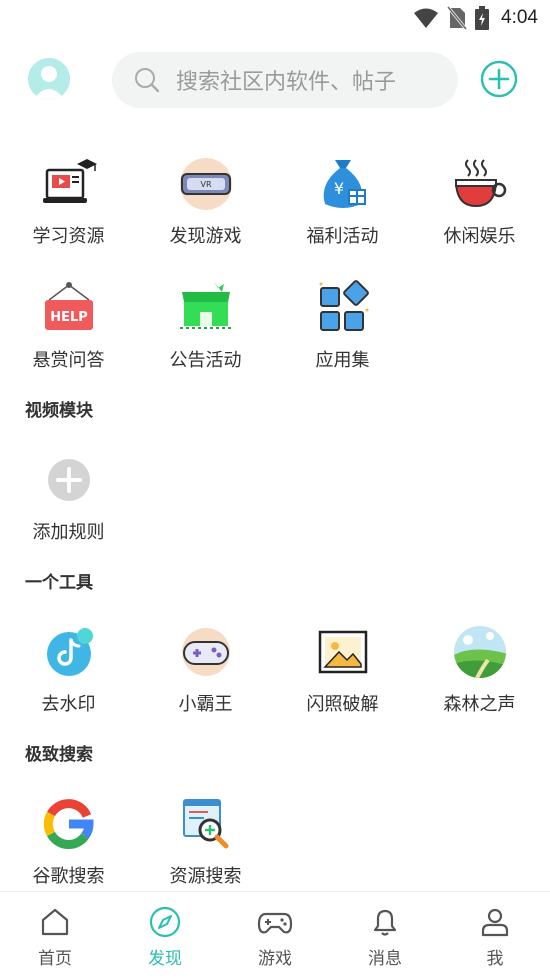  Describe the element at coordinates (55, 959) in the screenshot. I see `nav-label: 首页` at that location.